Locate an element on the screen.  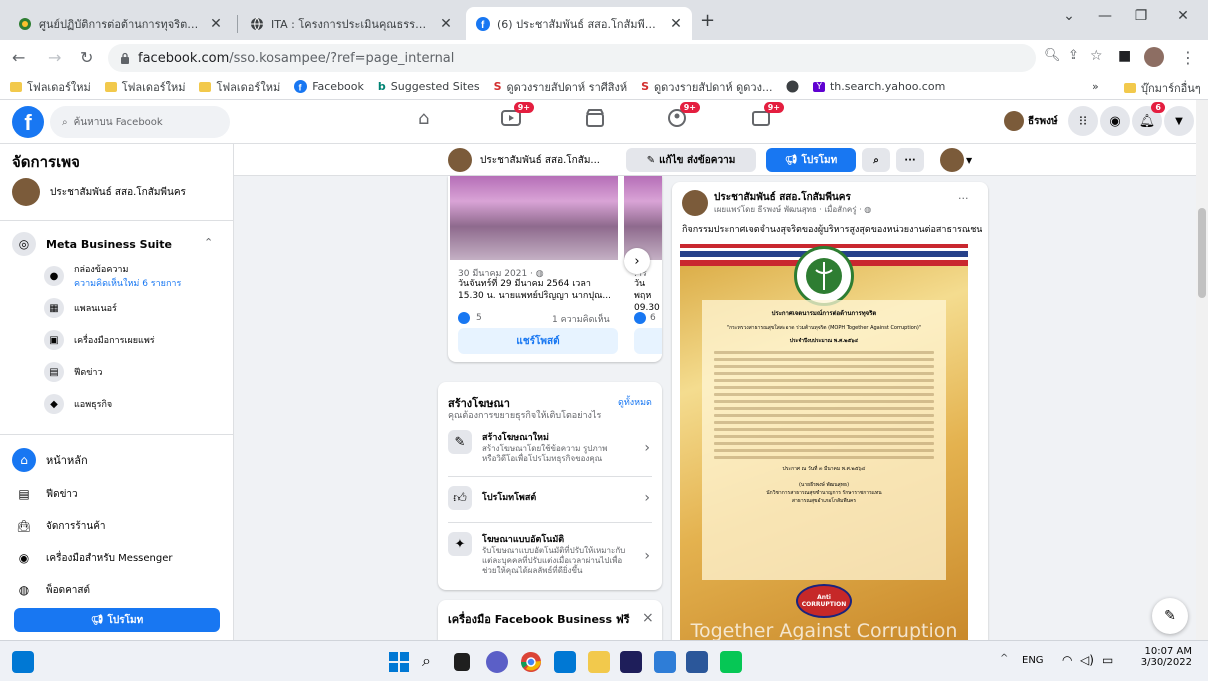
profile-shortcut: ธีรพงษ์ is located at coordinates (1031, 121).